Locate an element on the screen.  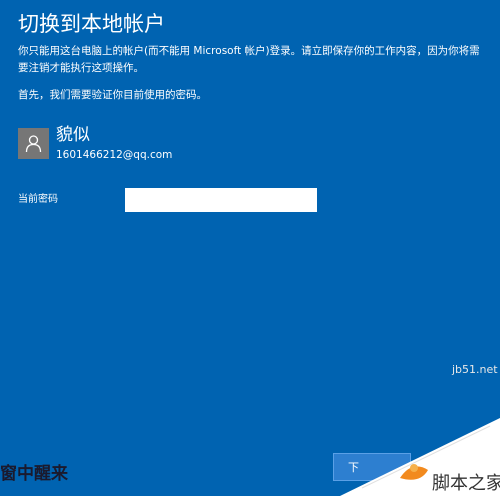
person-icon is located at coordinates (33, 144).